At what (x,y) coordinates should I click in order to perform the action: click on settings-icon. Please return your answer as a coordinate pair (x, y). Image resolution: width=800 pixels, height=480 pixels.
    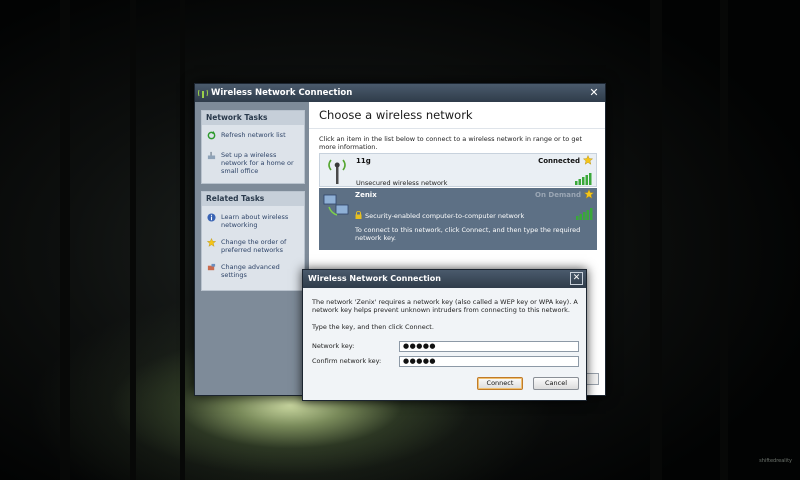
    Looking at the image, I should click on (211, 267).